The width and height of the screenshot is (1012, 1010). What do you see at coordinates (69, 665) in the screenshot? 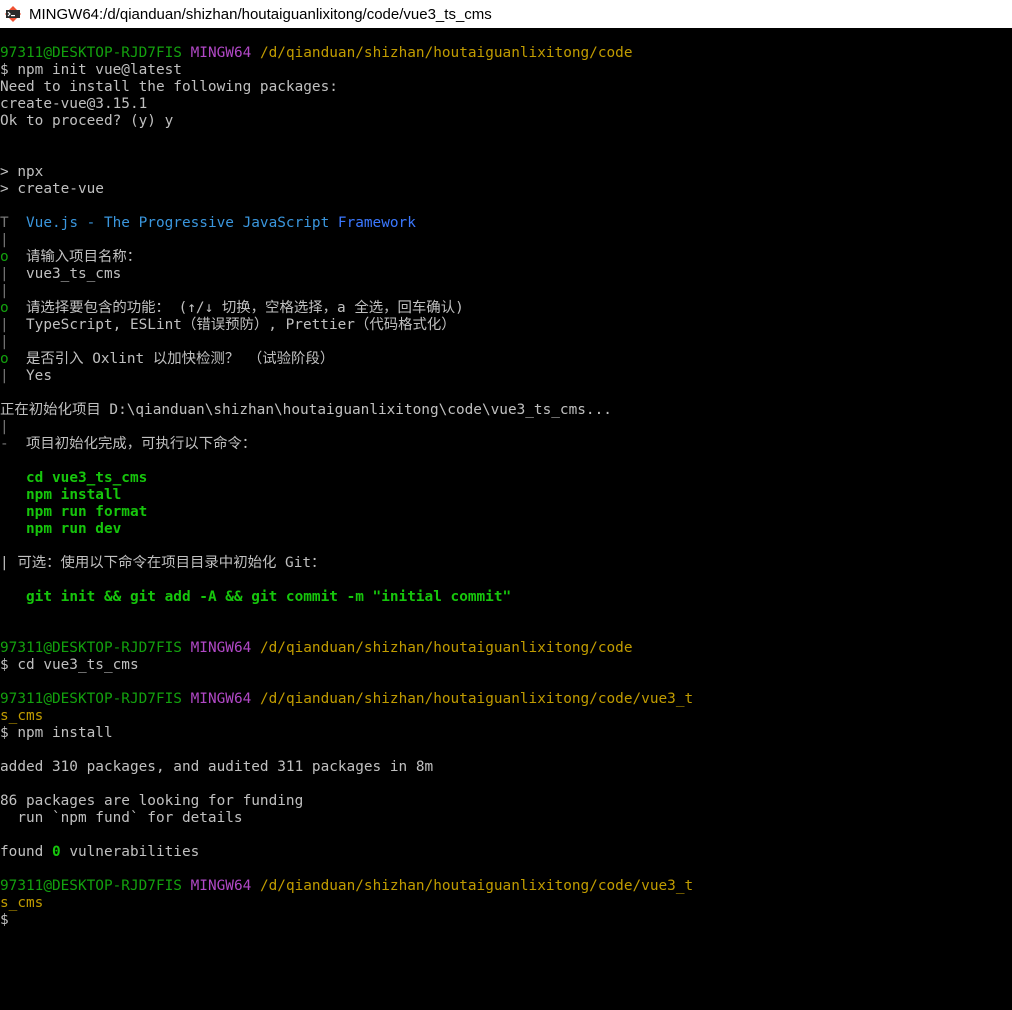
I see `command-line: $ cd vue3_ts_cms` at bounding box center [69, 665].